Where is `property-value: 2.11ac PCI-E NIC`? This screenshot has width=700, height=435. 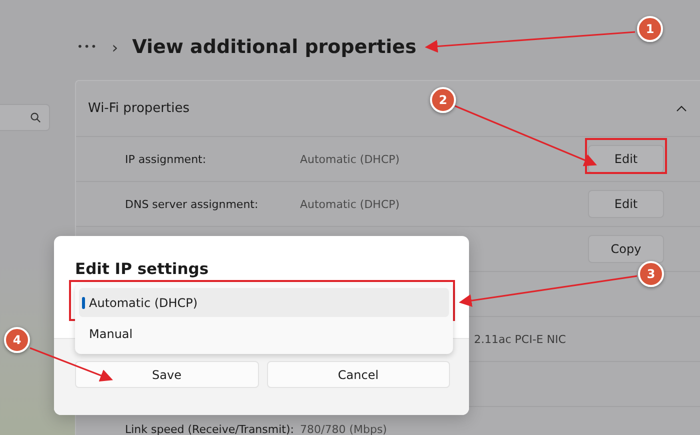
property-value: 2.11ac PCI-E NIC is located at coordinates (520, 339).